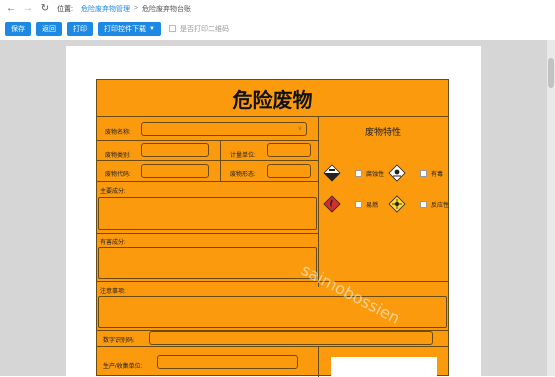  Describe the element at coordinates (113, 292) in the screenshot. I see `precautions-label: 注意事项:` at that location.